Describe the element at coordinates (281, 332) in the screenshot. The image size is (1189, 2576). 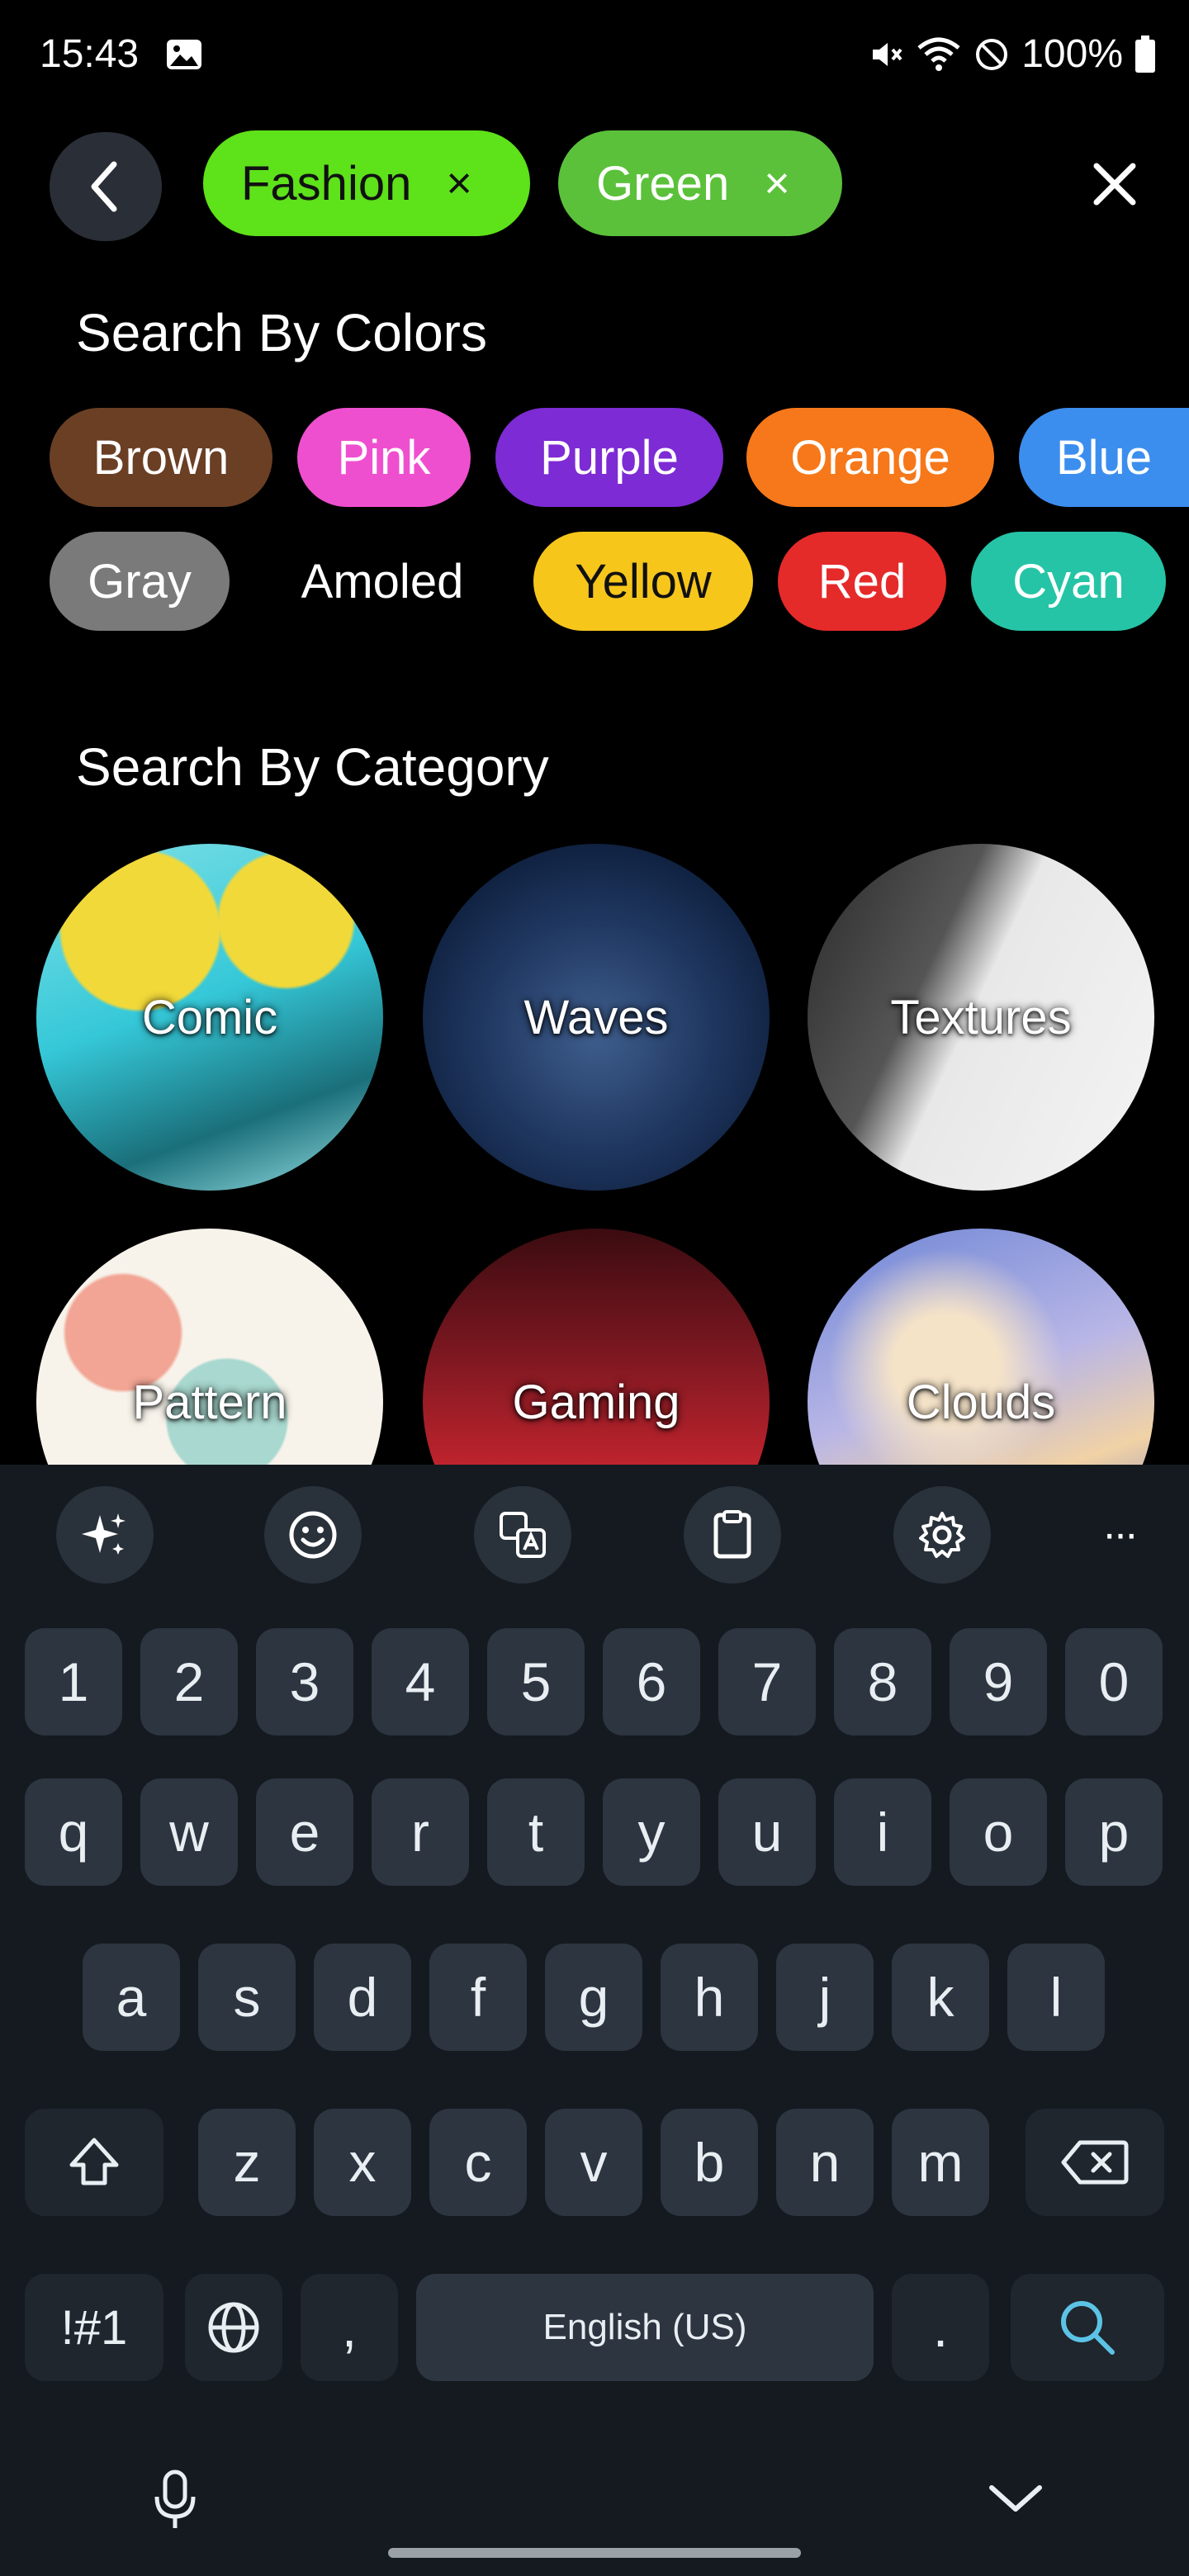
I see `colors-section-title: Search By Colors` at that location.